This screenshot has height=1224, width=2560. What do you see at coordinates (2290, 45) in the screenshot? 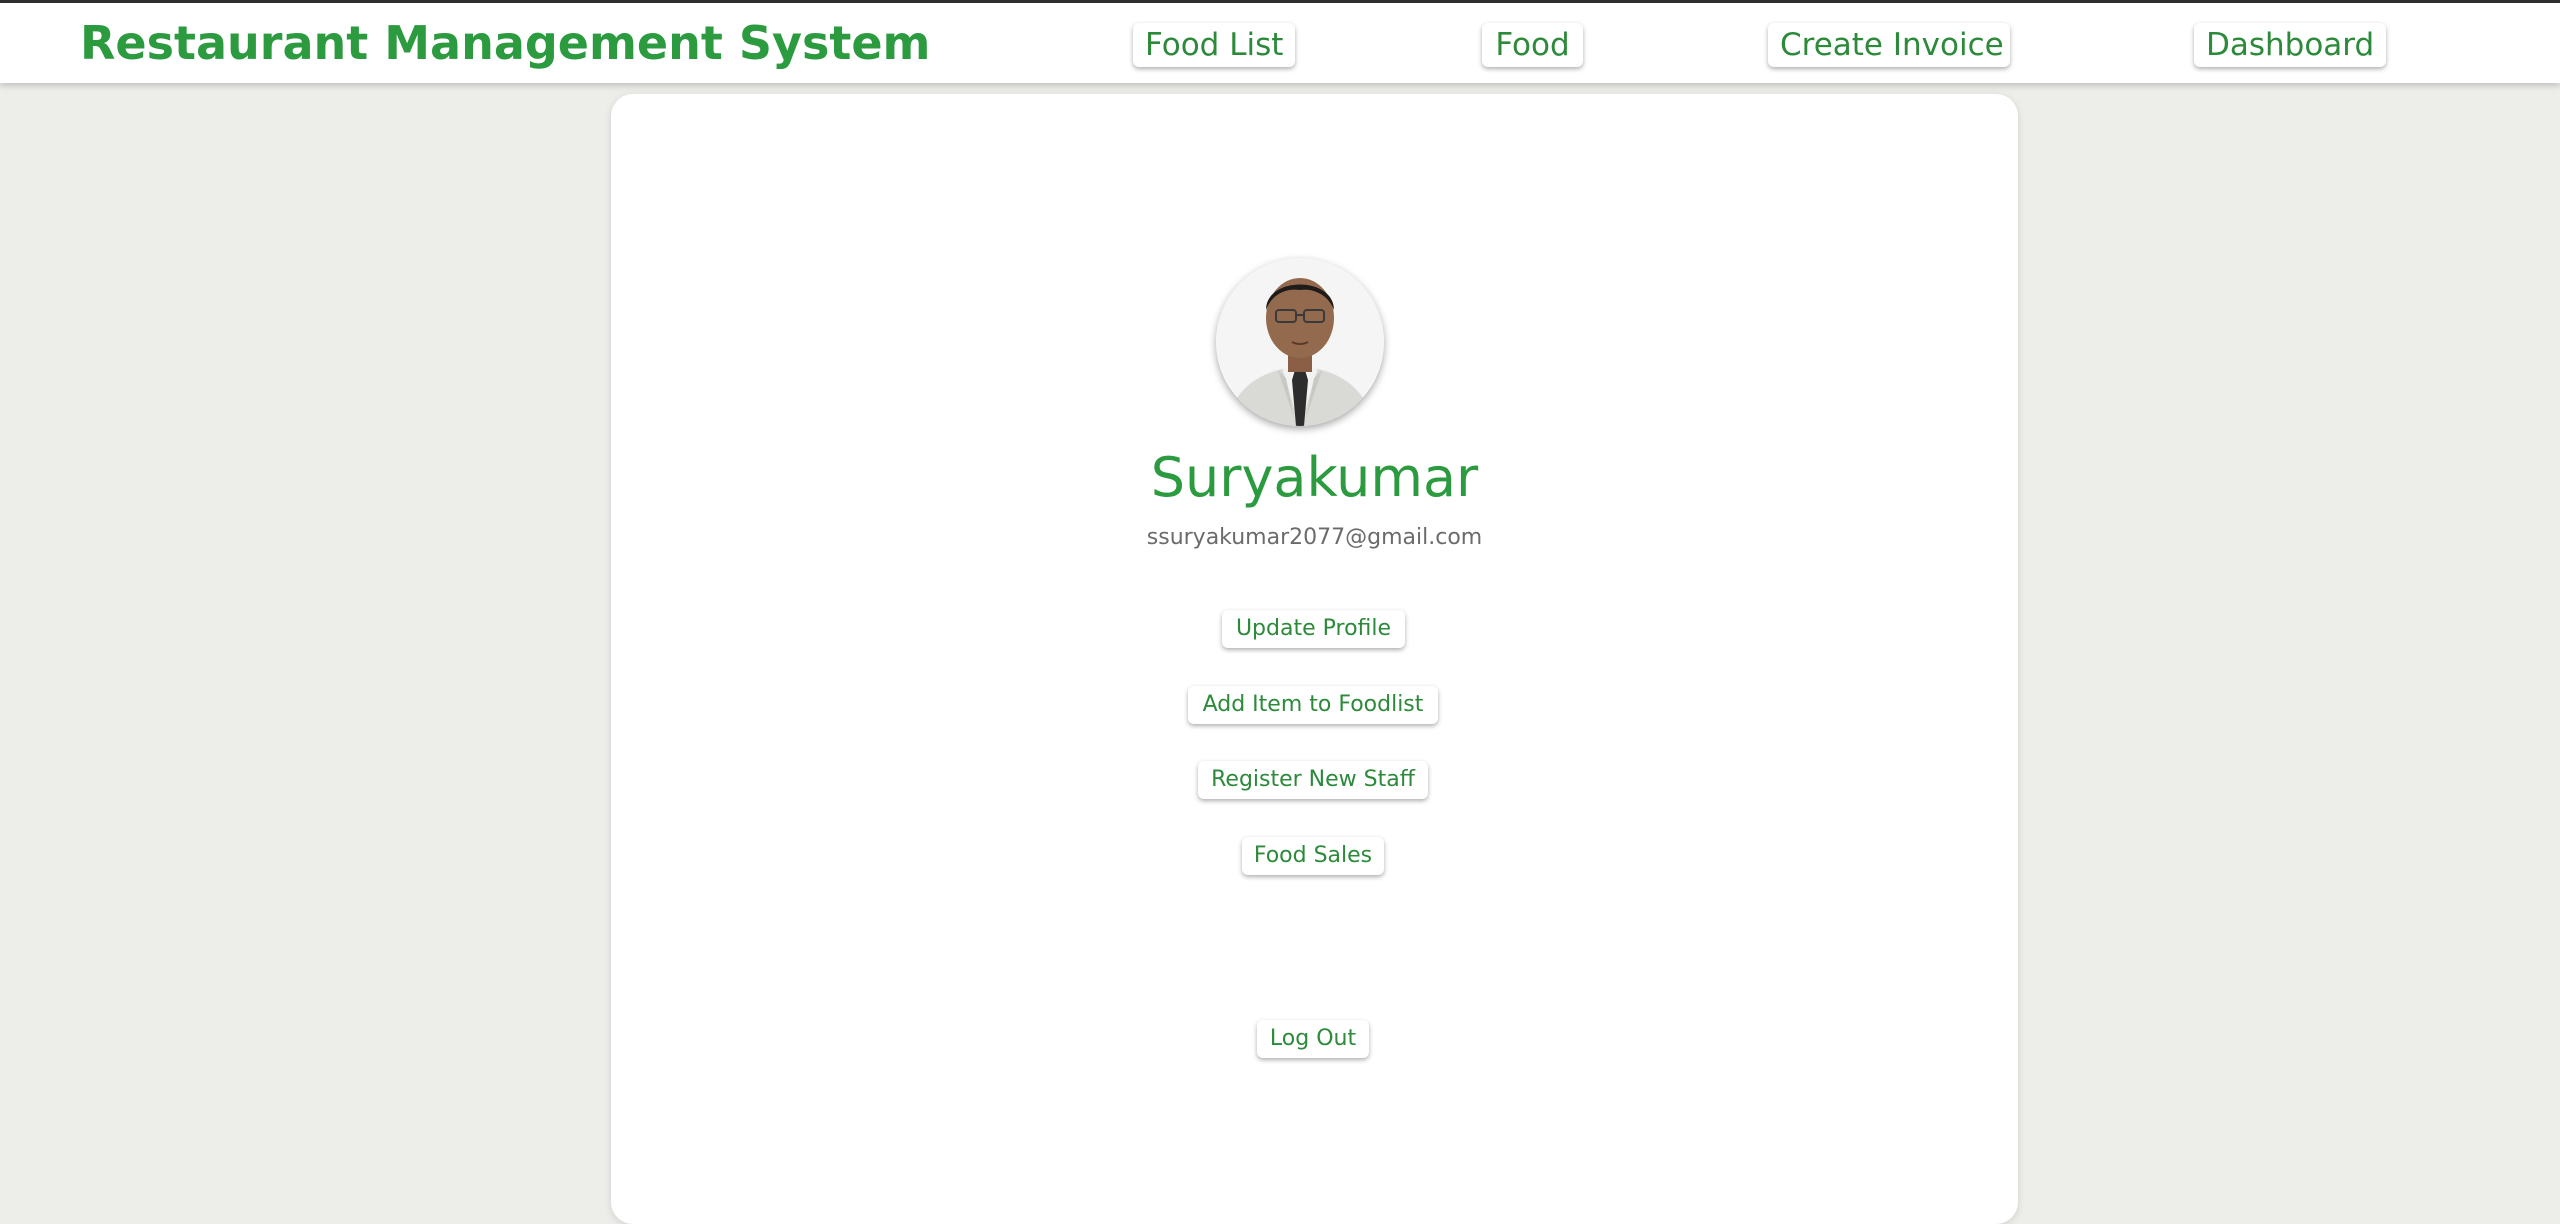
I see `nav-dashboard-button: Dashboard` at bounding box center [2290, 45].